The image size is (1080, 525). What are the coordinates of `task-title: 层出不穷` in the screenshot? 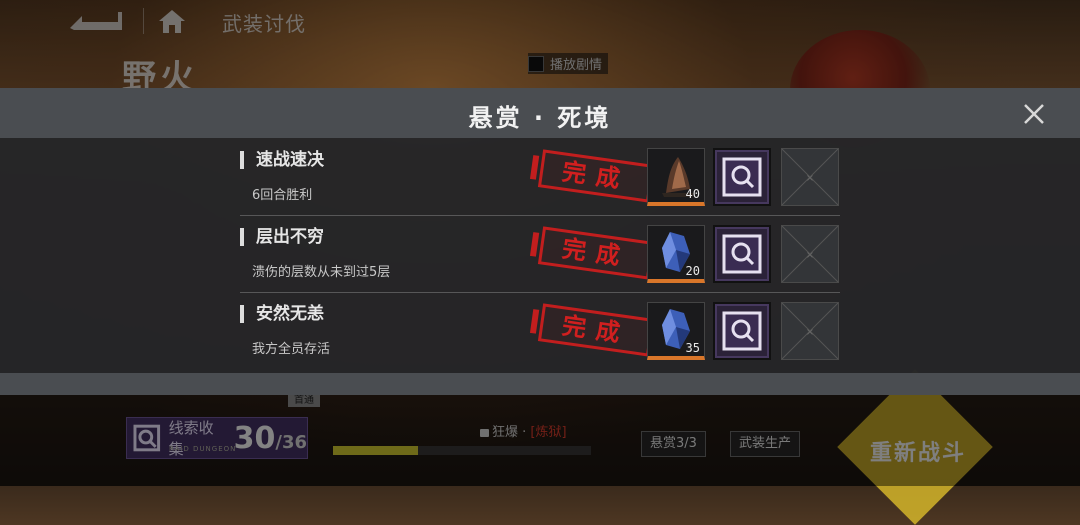 It's located at (282, 237).